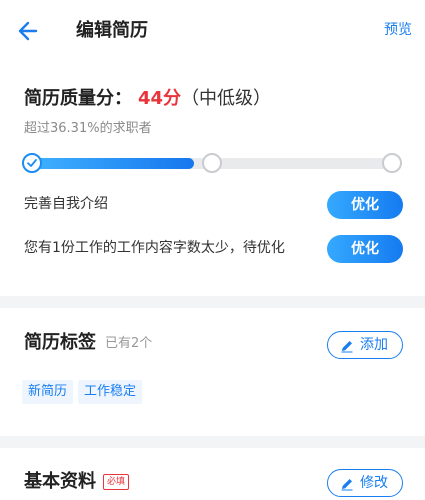 The image size is (425, 500). What do you see at coordinates (129, 343) in the screenshot?
I see `tags-count: 已有2个` at bounding box center [129, 343].